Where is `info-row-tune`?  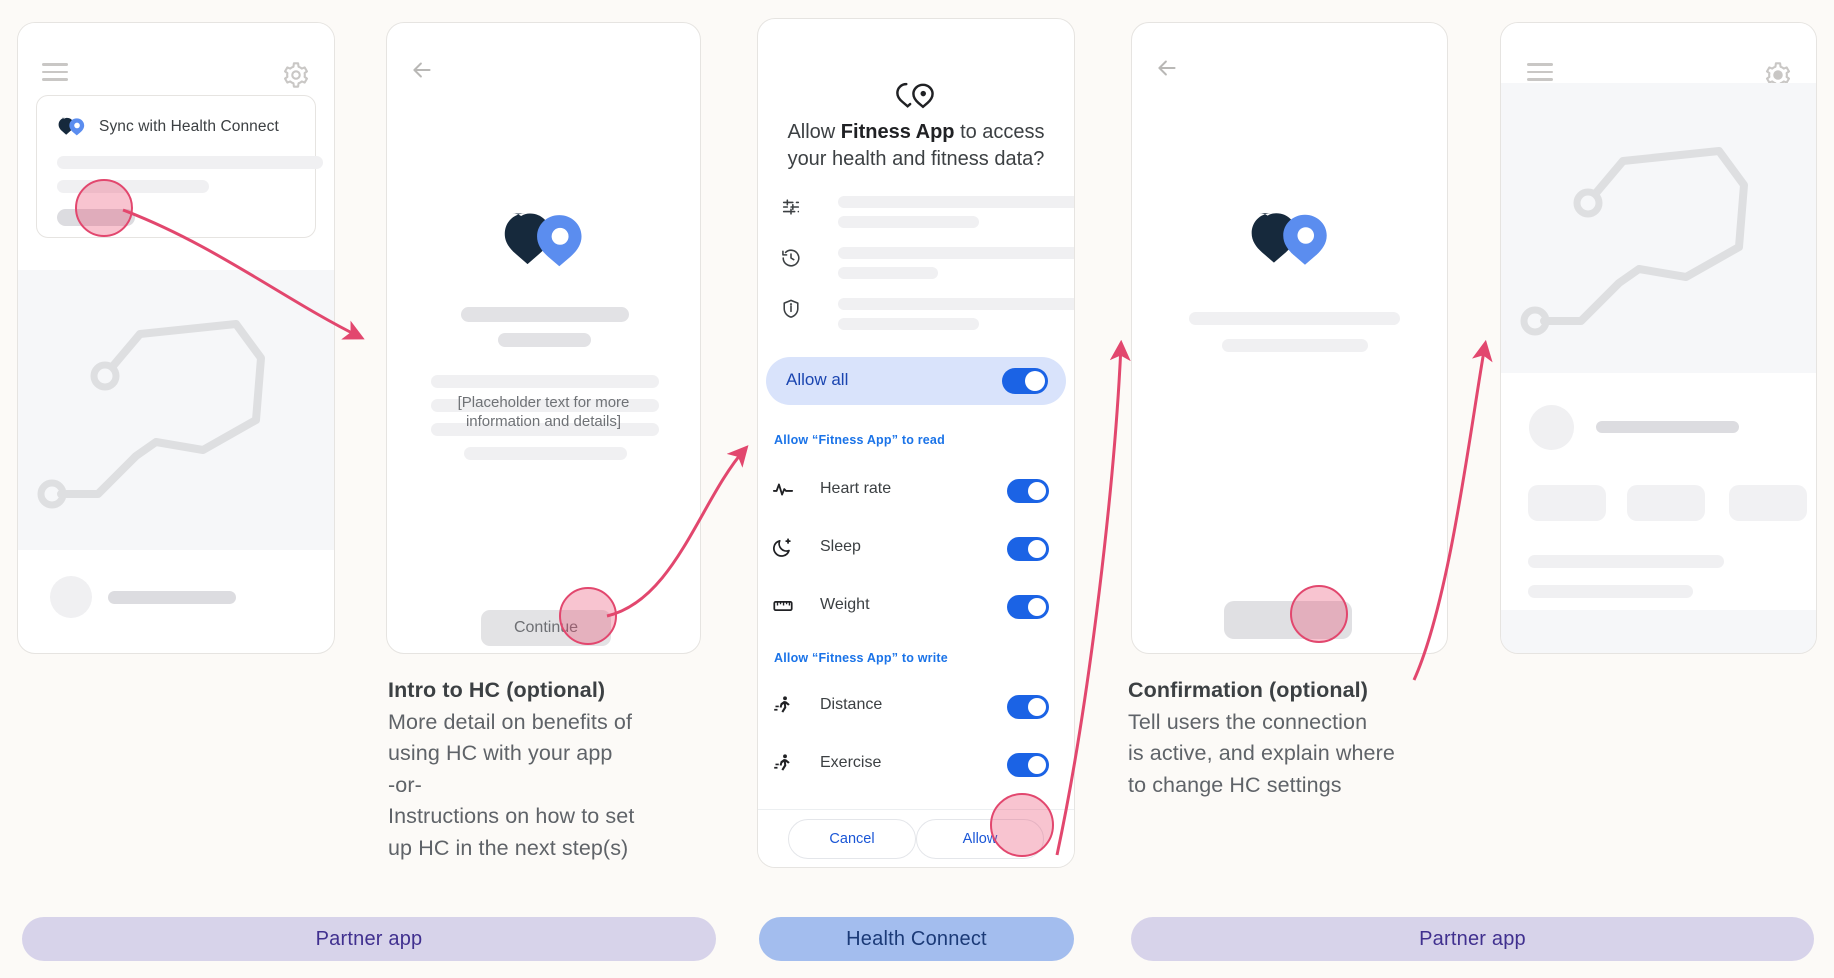 info-row-tune is located at coordinates (927, 216).